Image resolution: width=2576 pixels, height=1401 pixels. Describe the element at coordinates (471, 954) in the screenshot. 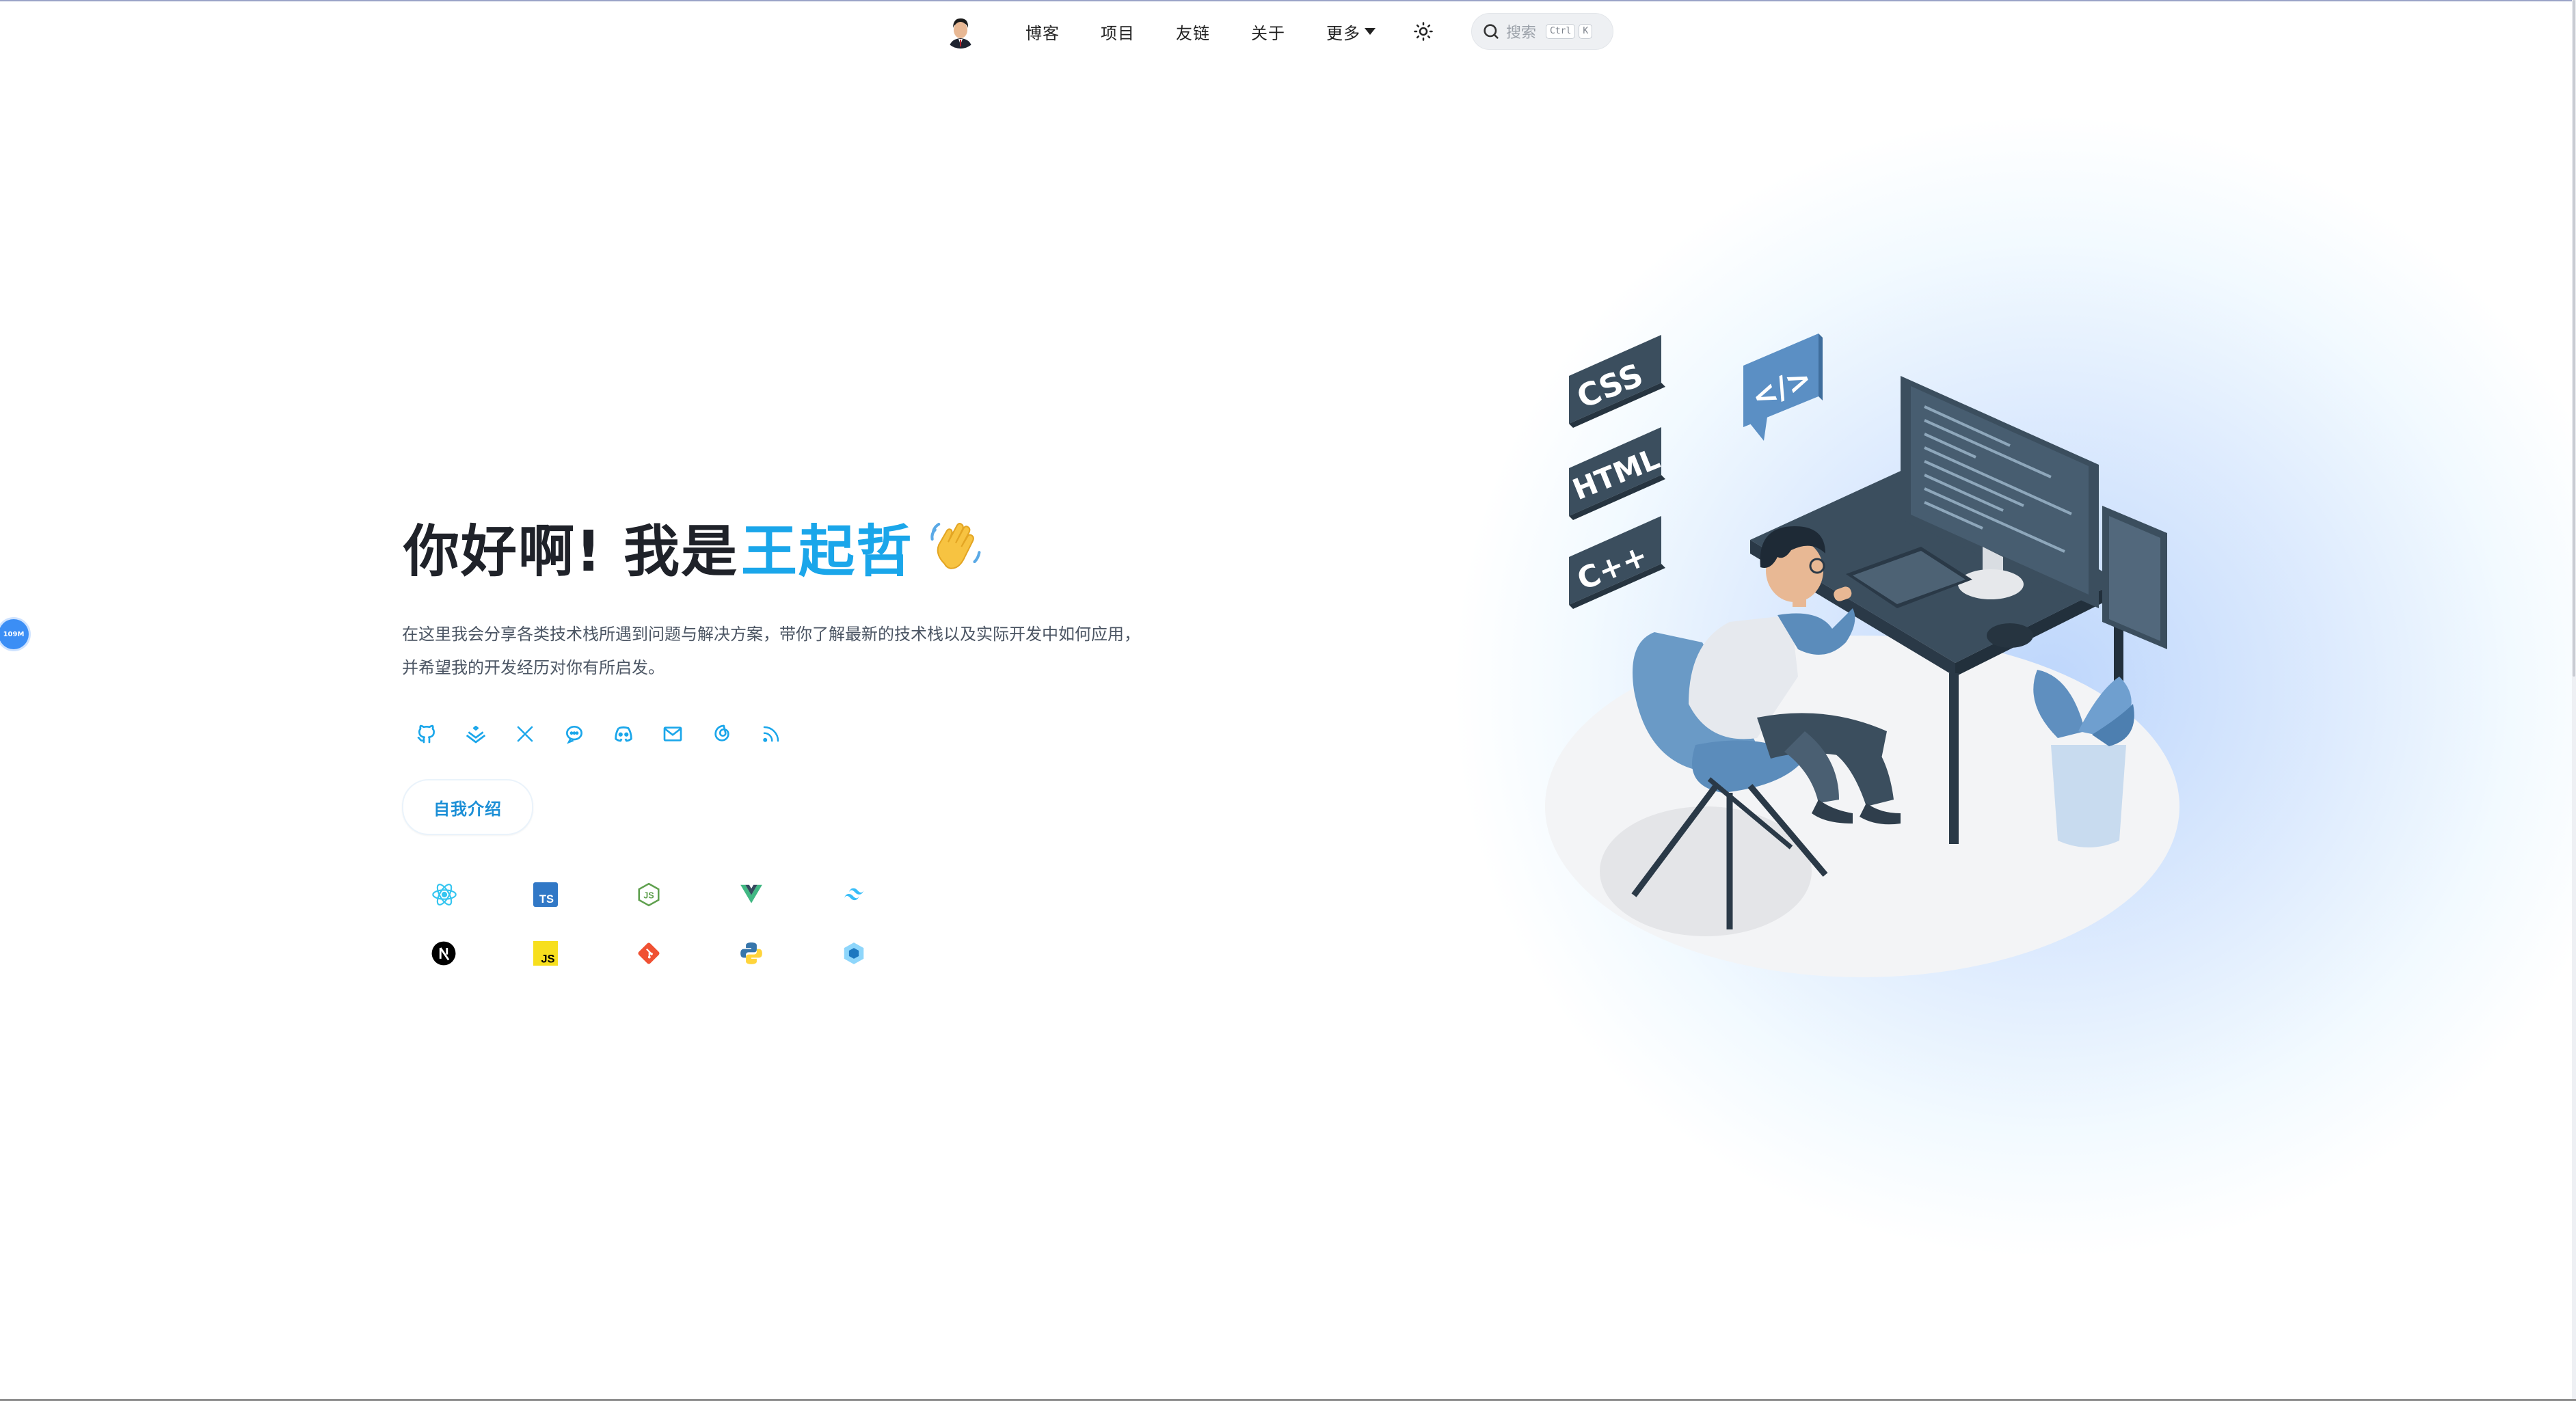

I see `nextjs-icon` at that location.